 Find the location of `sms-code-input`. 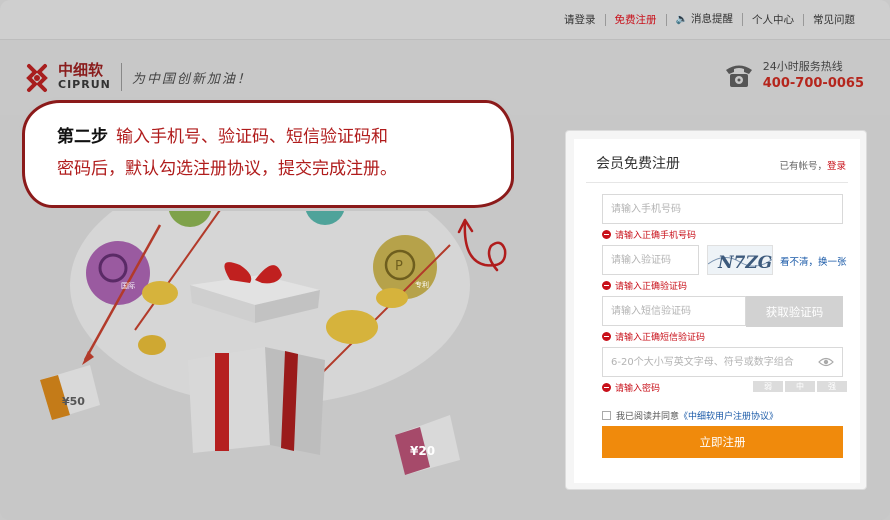

sms-code-input is located at coordinates (674, 311).